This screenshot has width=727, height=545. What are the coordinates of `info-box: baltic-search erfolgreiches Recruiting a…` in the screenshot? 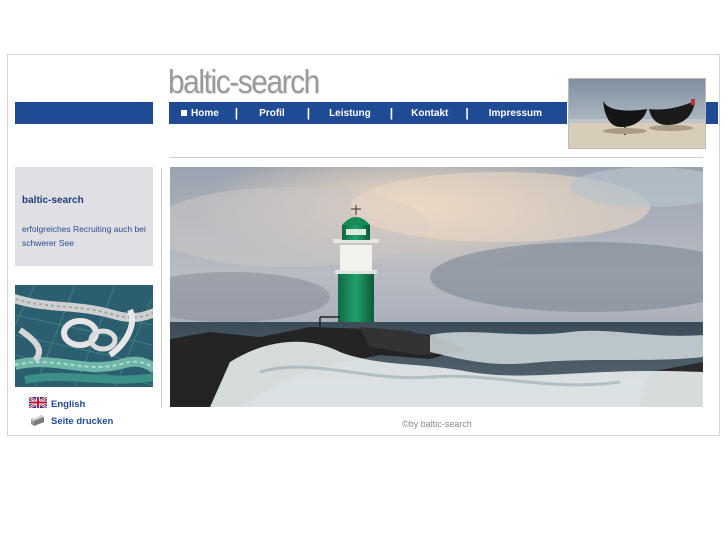 It's located at (84, 216).